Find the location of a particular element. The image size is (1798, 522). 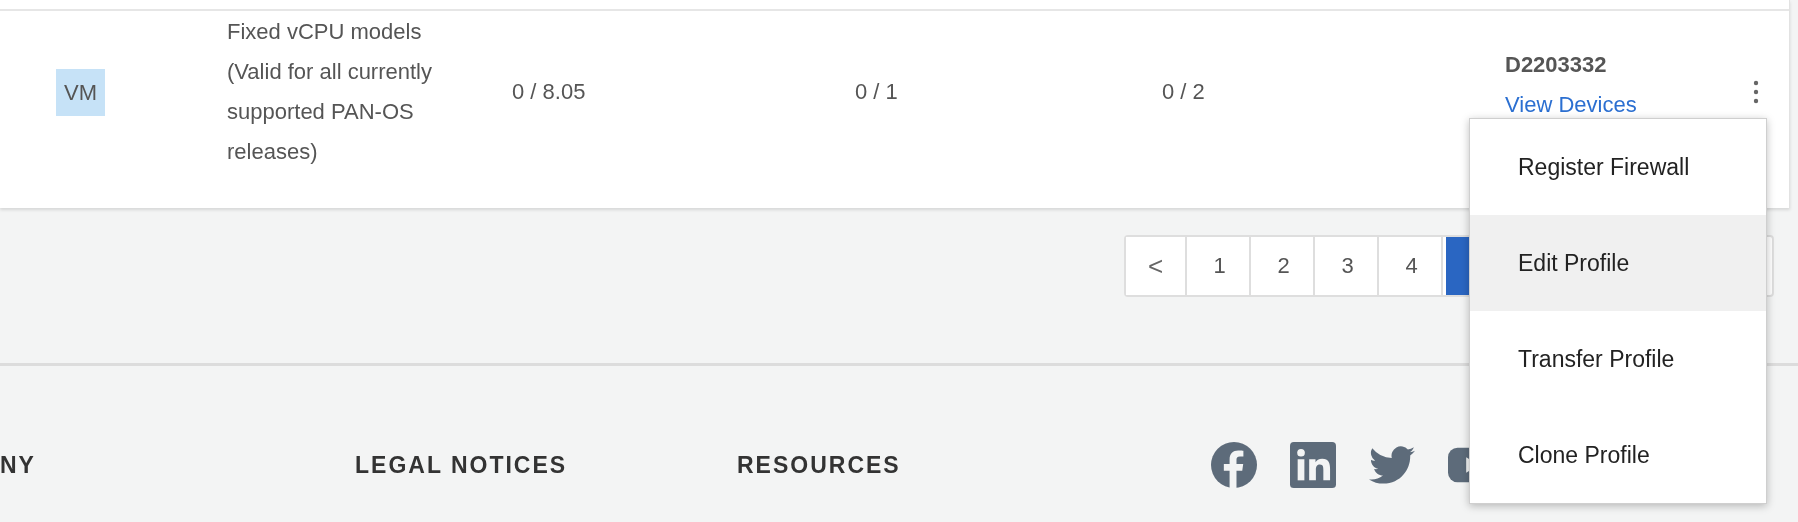

table-cell-text: 0 / 8.05 is located at coordinates (549, 92).